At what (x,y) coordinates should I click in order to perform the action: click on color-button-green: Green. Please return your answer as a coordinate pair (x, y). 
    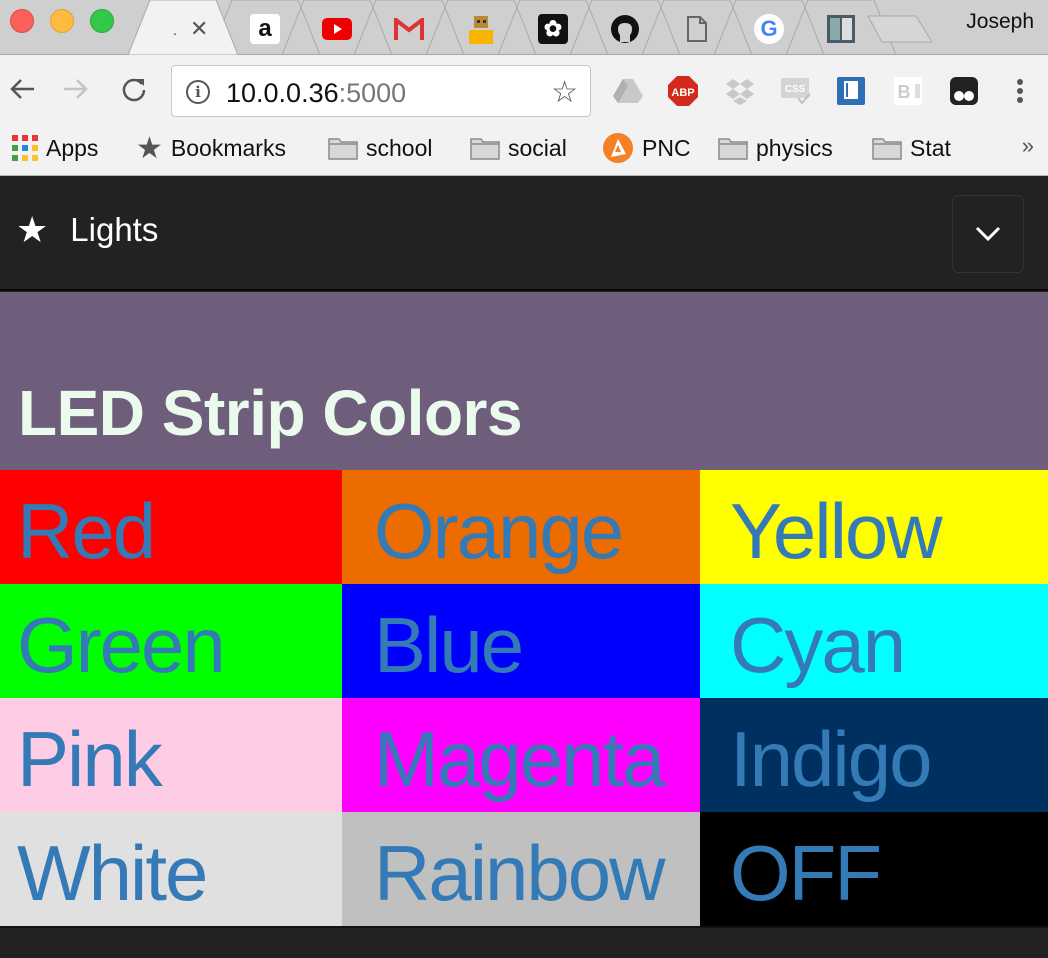
    Looking at the image, I should click on (171, 641).